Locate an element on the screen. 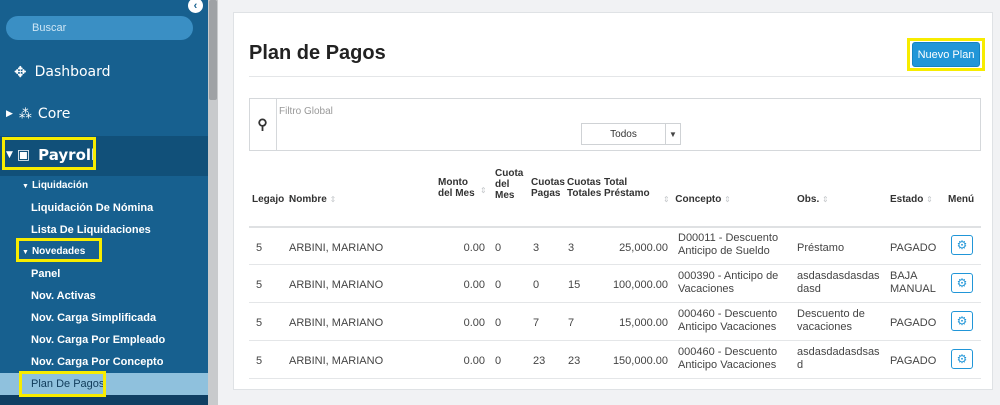 The width and height of the screenshot is (1000, 405). collapse-sidebar-icon: ‹ is located at coordinates (195, 6).